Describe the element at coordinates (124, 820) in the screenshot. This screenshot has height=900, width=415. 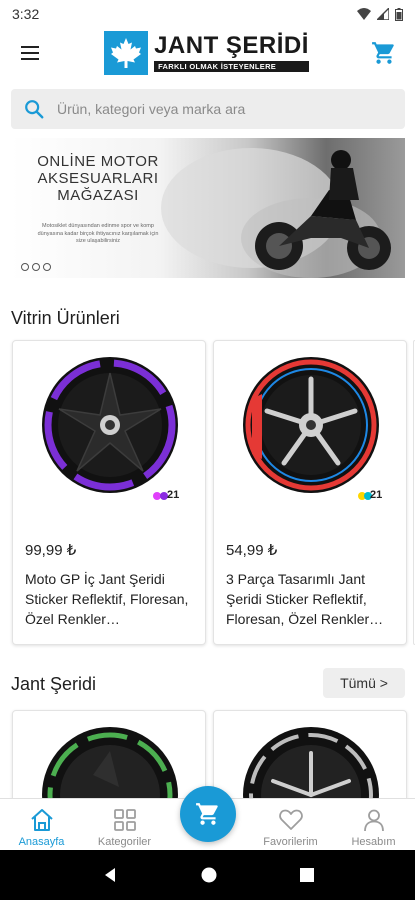
I see `grid-icon` at that location.